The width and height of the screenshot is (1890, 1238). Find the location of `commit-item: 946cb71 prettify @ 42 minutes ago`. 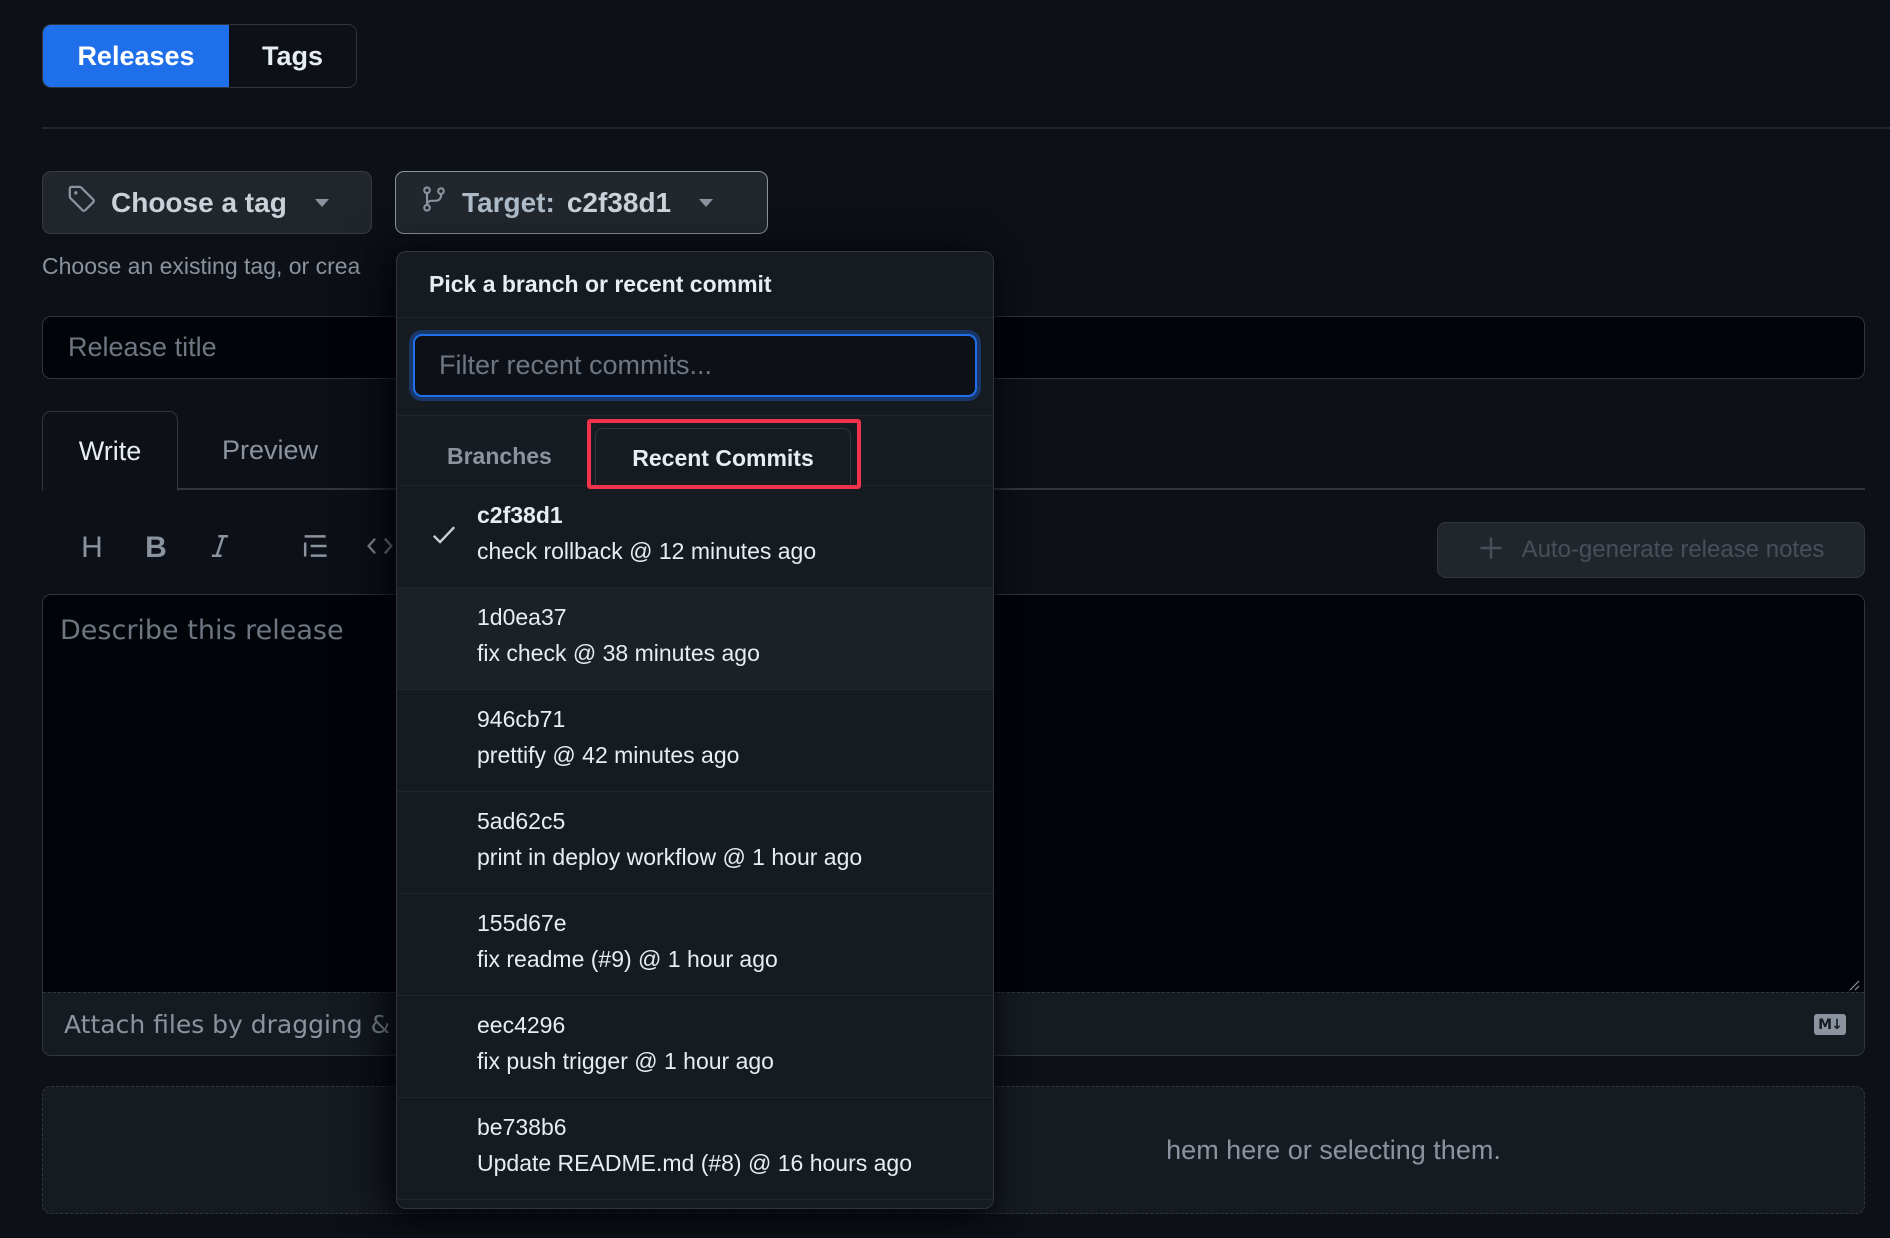

commit-item: 946cb71 prettify @ 42 minutes ago is located at coordinates (695, 741).